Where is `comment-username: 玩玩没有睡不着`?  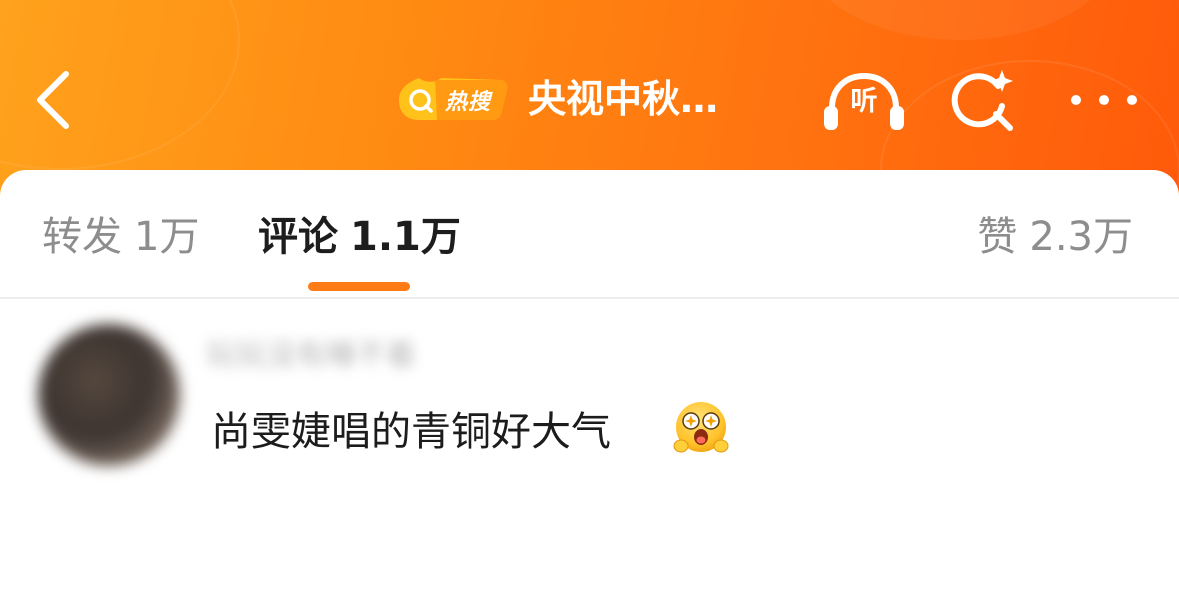
comment-username: 玩玩没有睡不着 is located at coordinates (356, 356).